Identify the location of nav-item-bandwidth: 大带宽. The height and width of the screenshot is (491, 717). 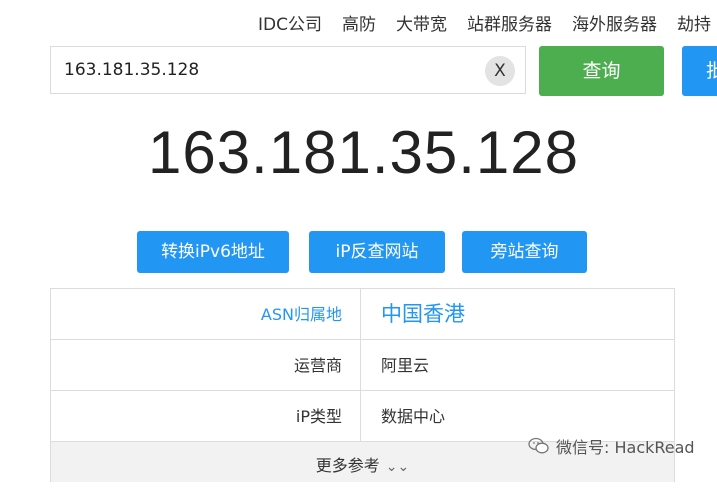
(421, 22).